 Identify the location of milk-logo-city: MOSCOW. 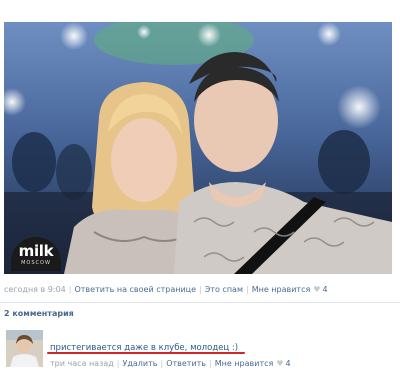
(36, 263).